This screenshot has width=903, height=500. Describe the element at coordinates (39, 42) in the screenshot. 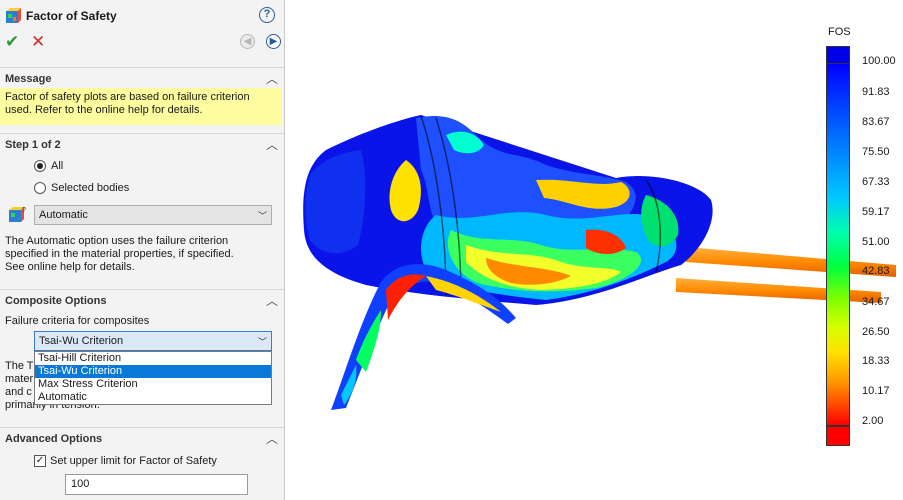

I see `cancel-x-icon: ✕` at that location.